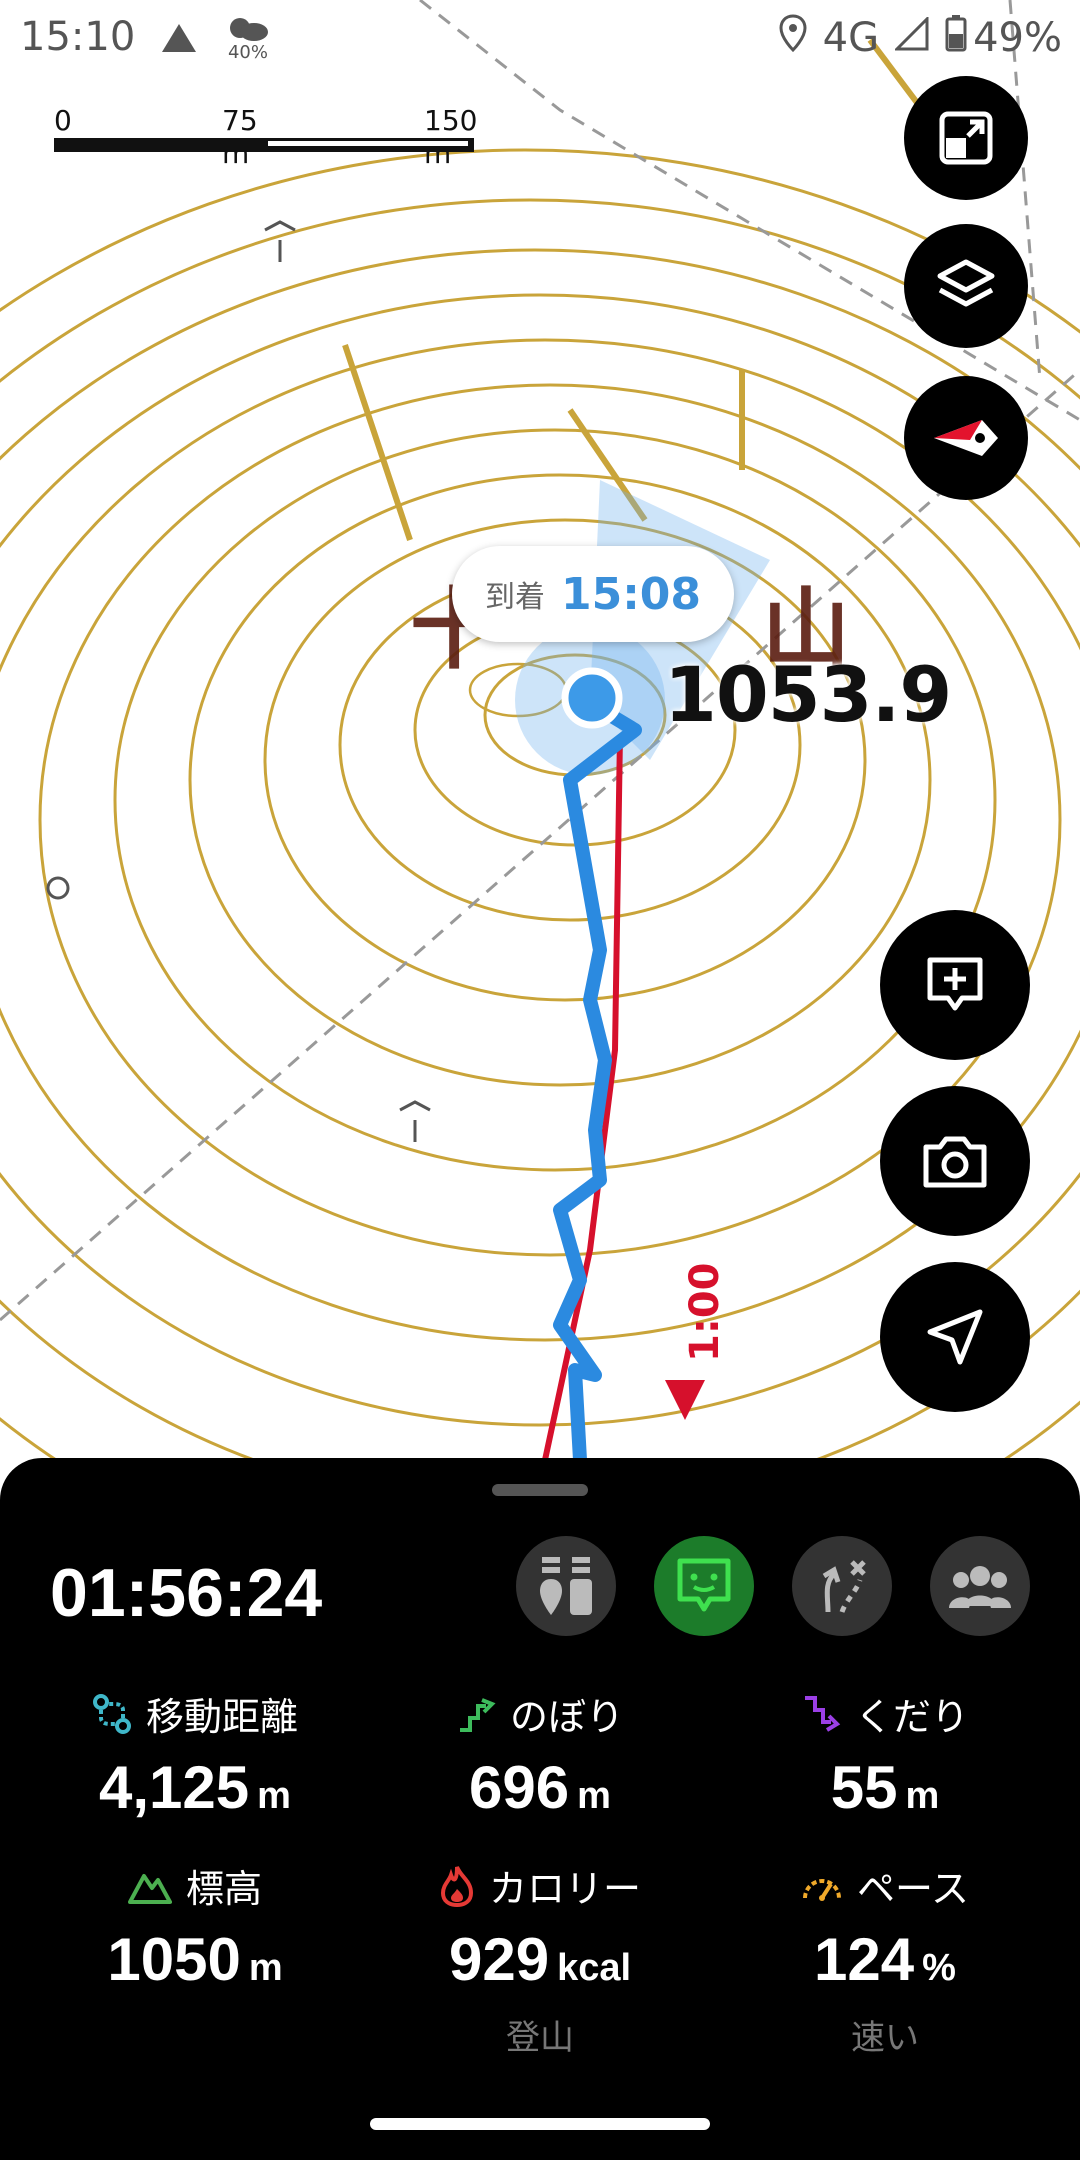 The width and height of the screenshot is (1080, 2160). I want to click on stat-label: カロリー, so click(564, 1889).